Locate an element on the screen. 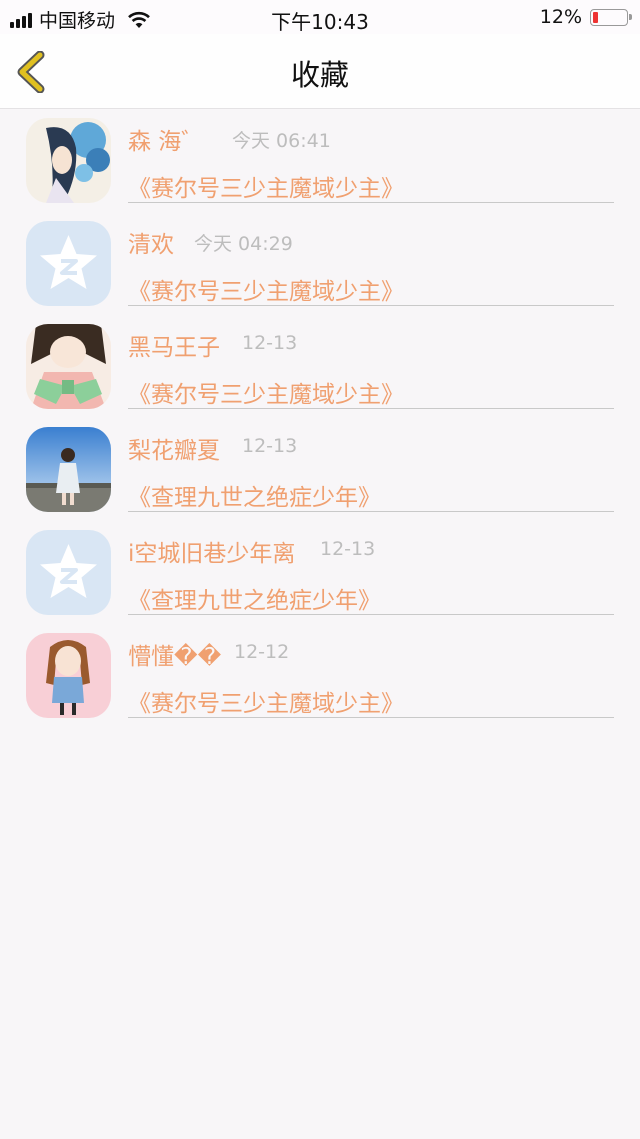  list-item-info: i空城旧巷少年离 12-13 《查理九世之绝症少年》 is located at coordinates (371, 568).